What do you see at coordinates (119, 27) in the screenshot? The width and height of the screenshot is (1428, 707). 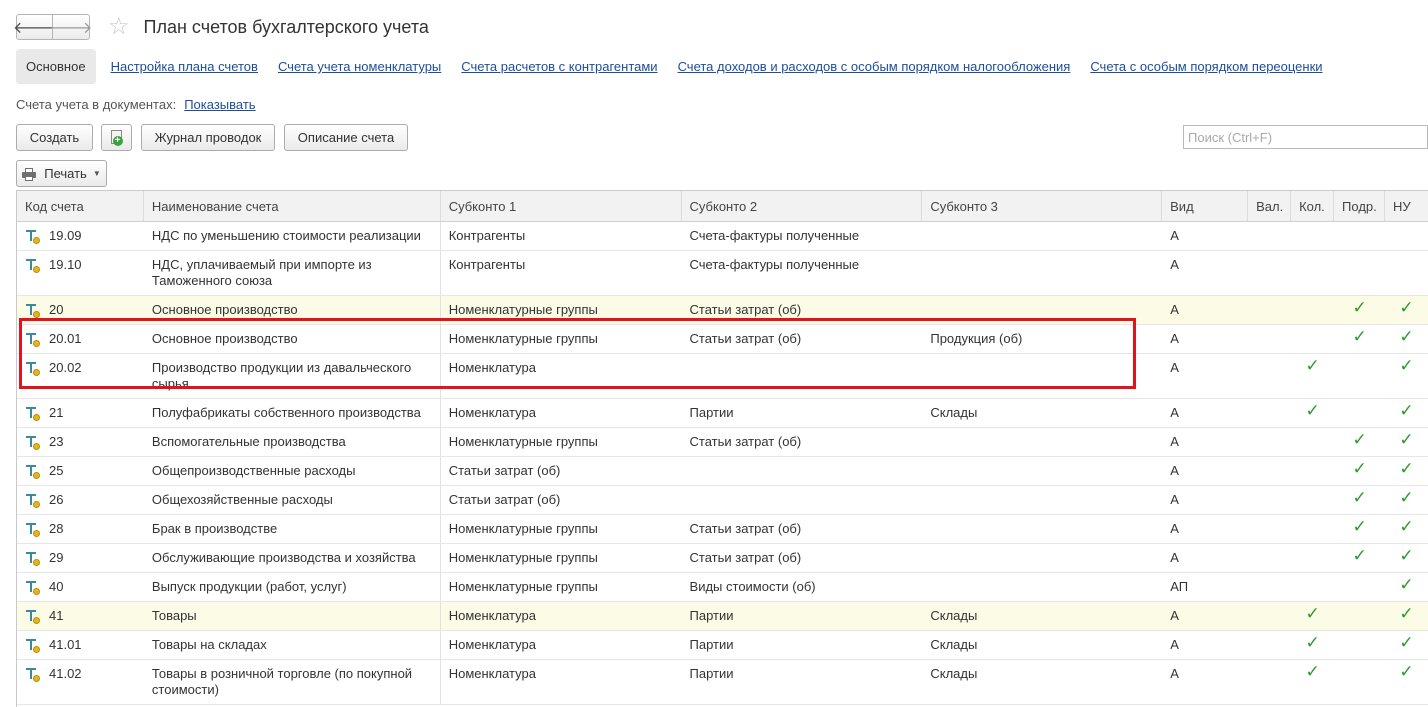 I see `star-icon: ☆` at bounding box center [119, 27].